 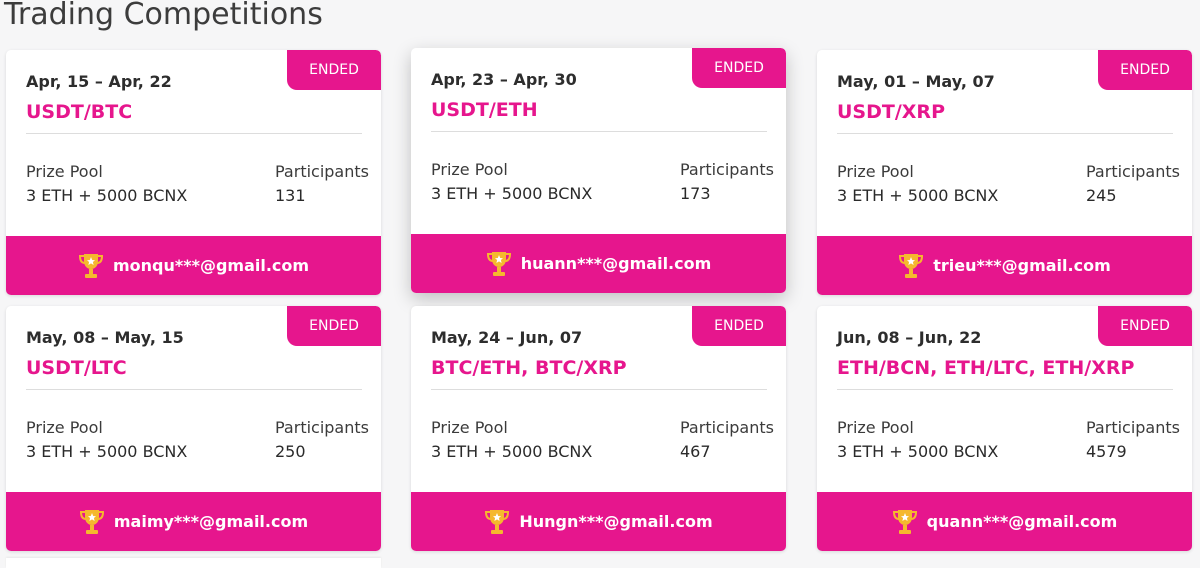 I want to click on winner-bar: Hungn***@gmail.com, so click(x=598, y=521).